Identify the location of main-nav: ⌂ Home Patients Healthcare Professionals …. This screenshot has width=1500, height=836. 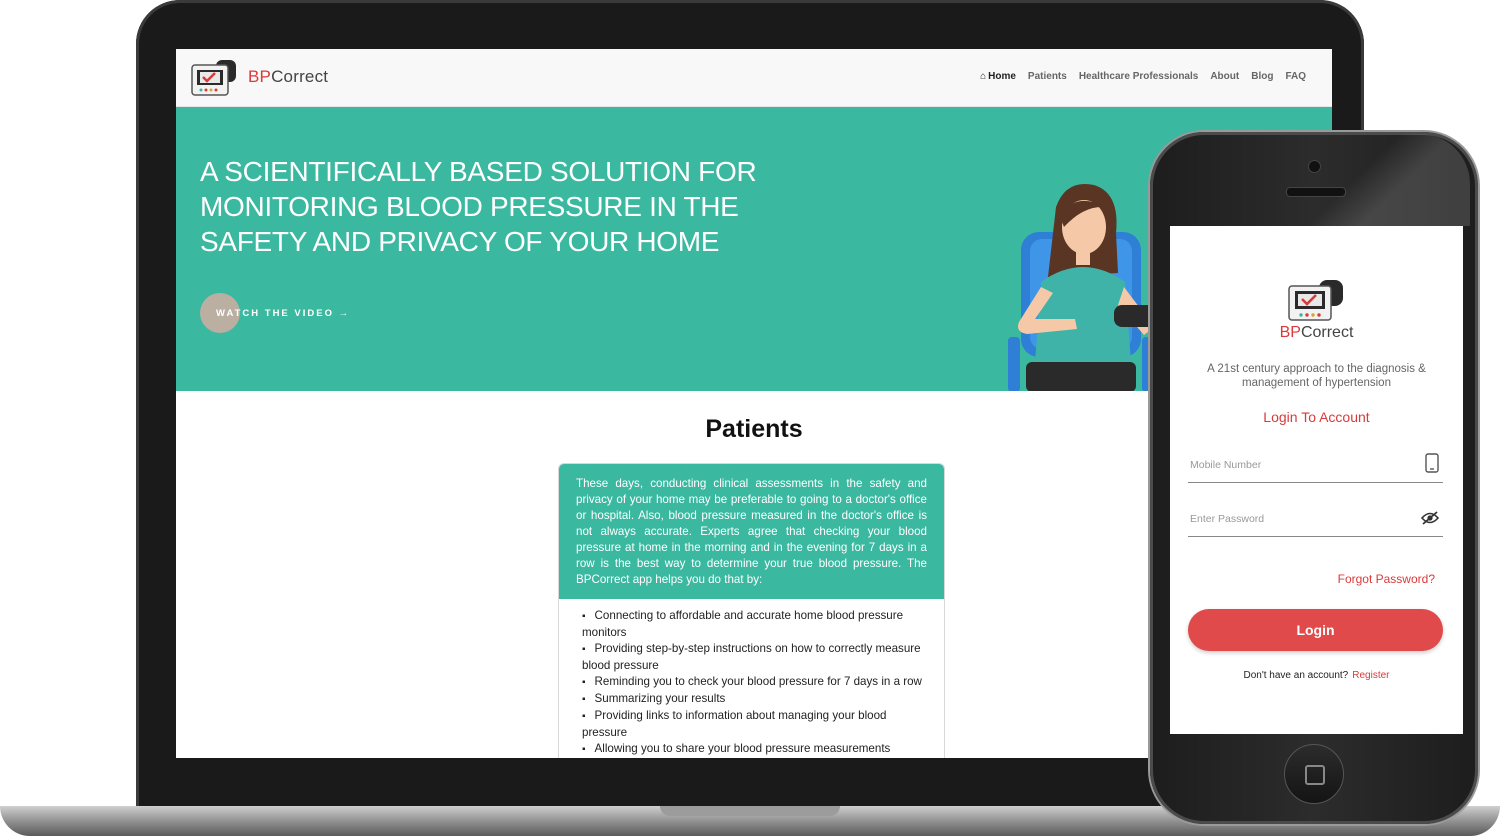
(1143, 76).